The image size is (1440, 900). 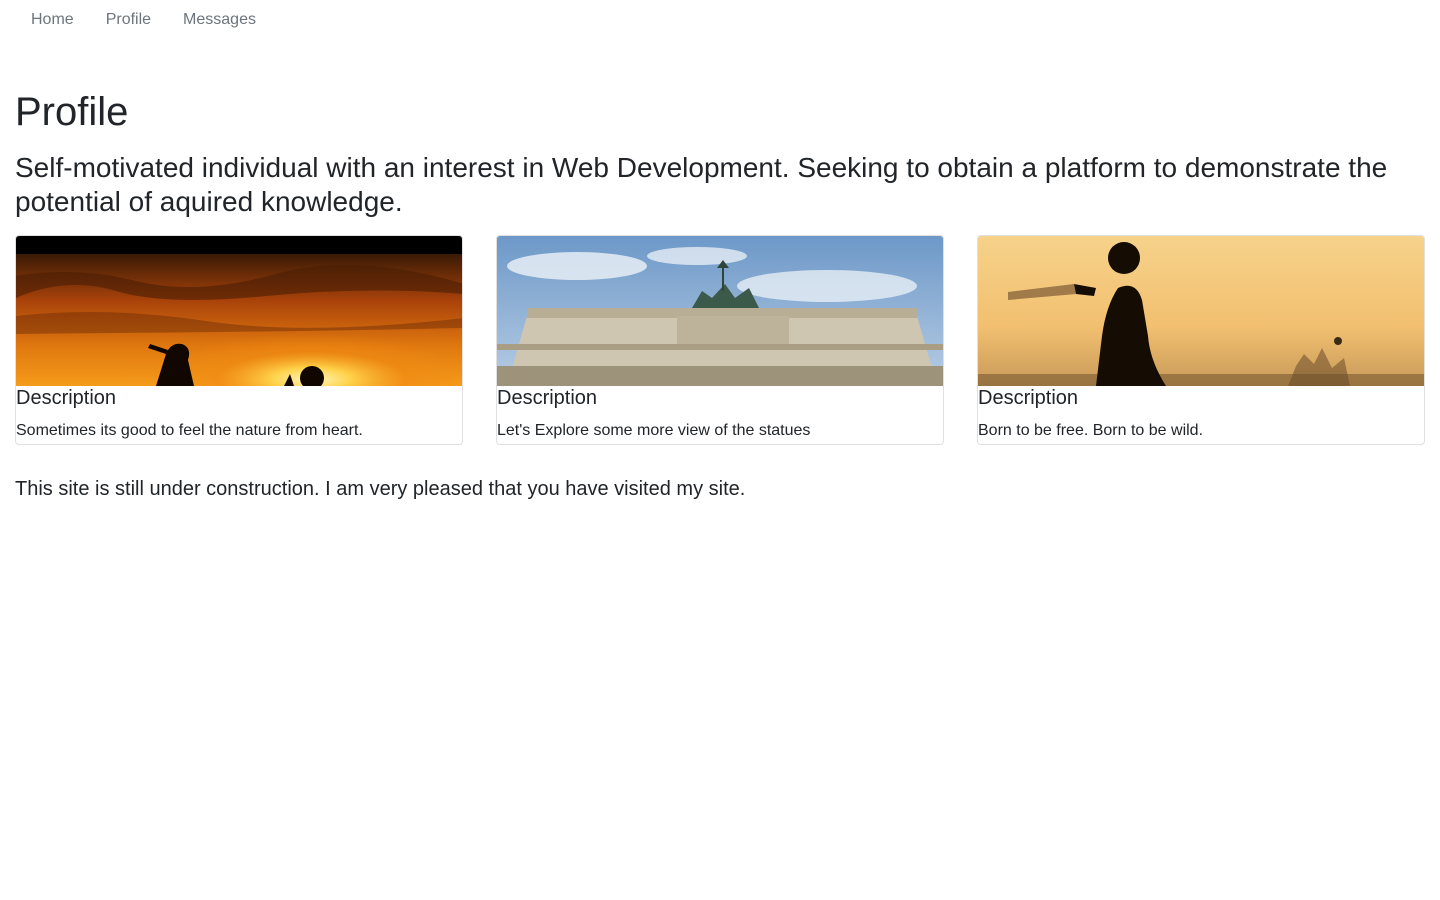 I want to click on nav-messages: Messages, so click(x=219, y=20).